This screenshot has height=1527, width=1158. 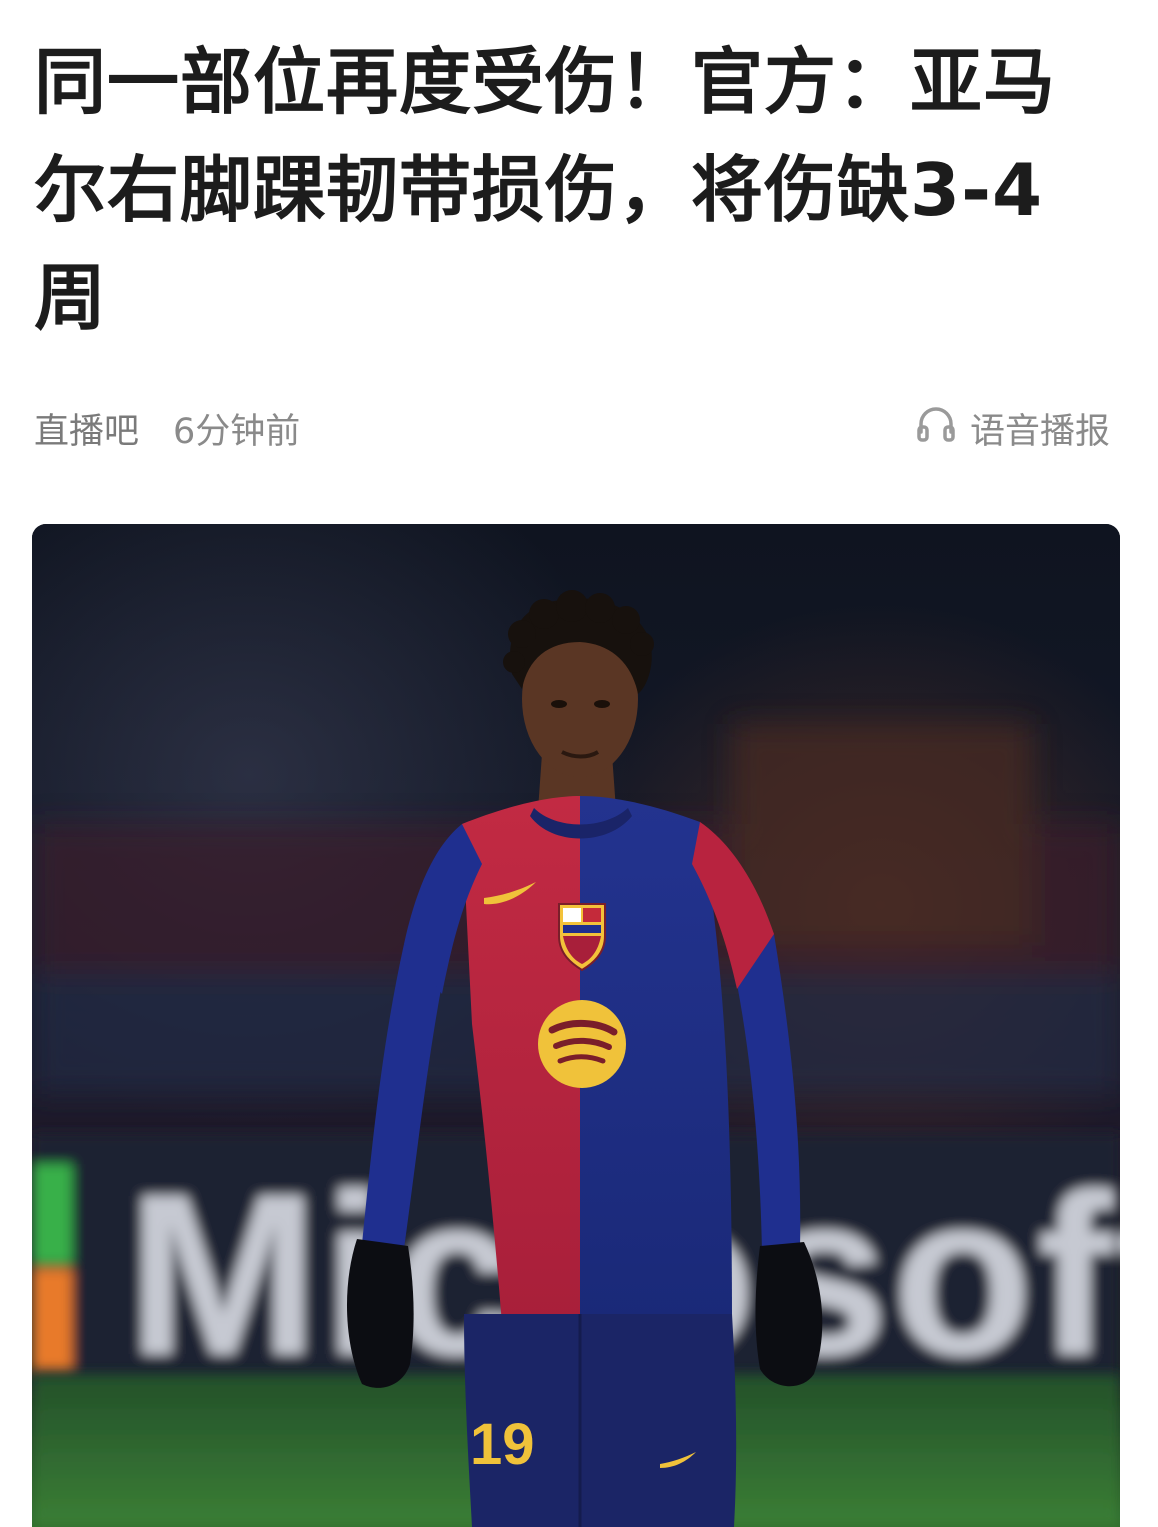 What do you see at coordinates (582, 1044) in the screenshot?
I see `sponsor-logo-icon` at bounding box center [582, 1044].